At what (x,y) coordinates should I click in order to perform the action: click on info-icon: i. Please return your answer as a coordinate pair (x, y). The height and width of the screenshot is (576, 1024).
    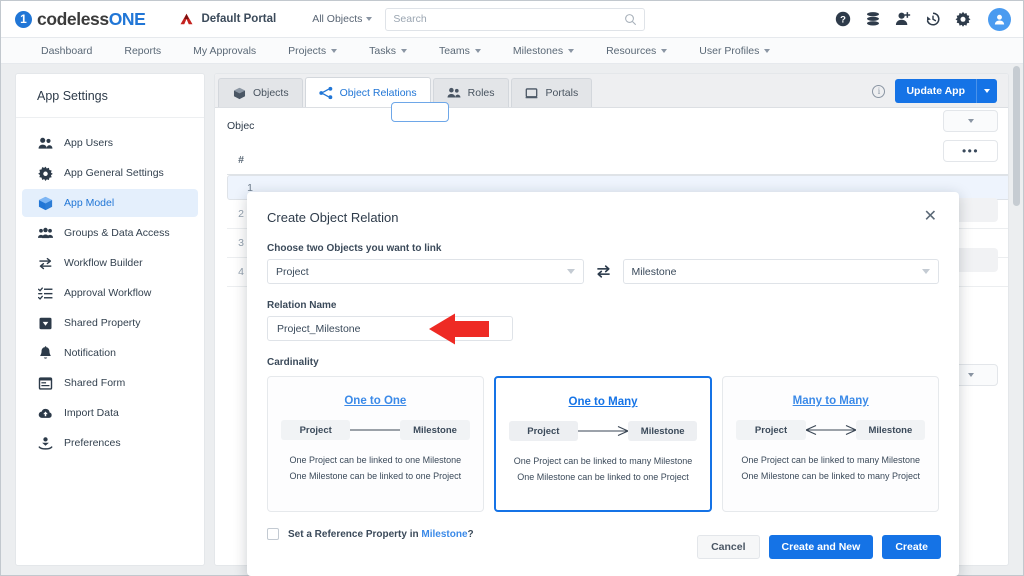
    Looking at the image, I should click on (879, 91).